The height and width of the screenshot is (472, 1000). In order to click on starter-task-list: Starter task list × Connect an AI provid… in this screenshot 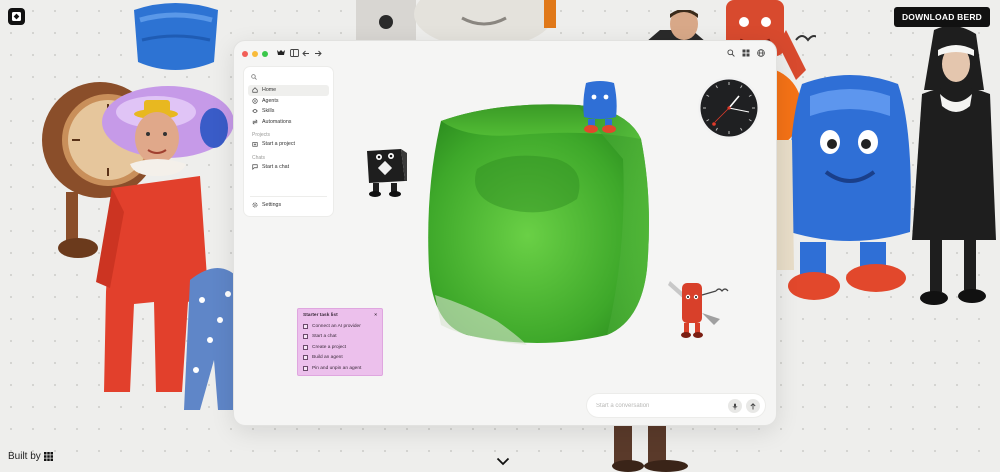, I will do `click(340, 342)`.